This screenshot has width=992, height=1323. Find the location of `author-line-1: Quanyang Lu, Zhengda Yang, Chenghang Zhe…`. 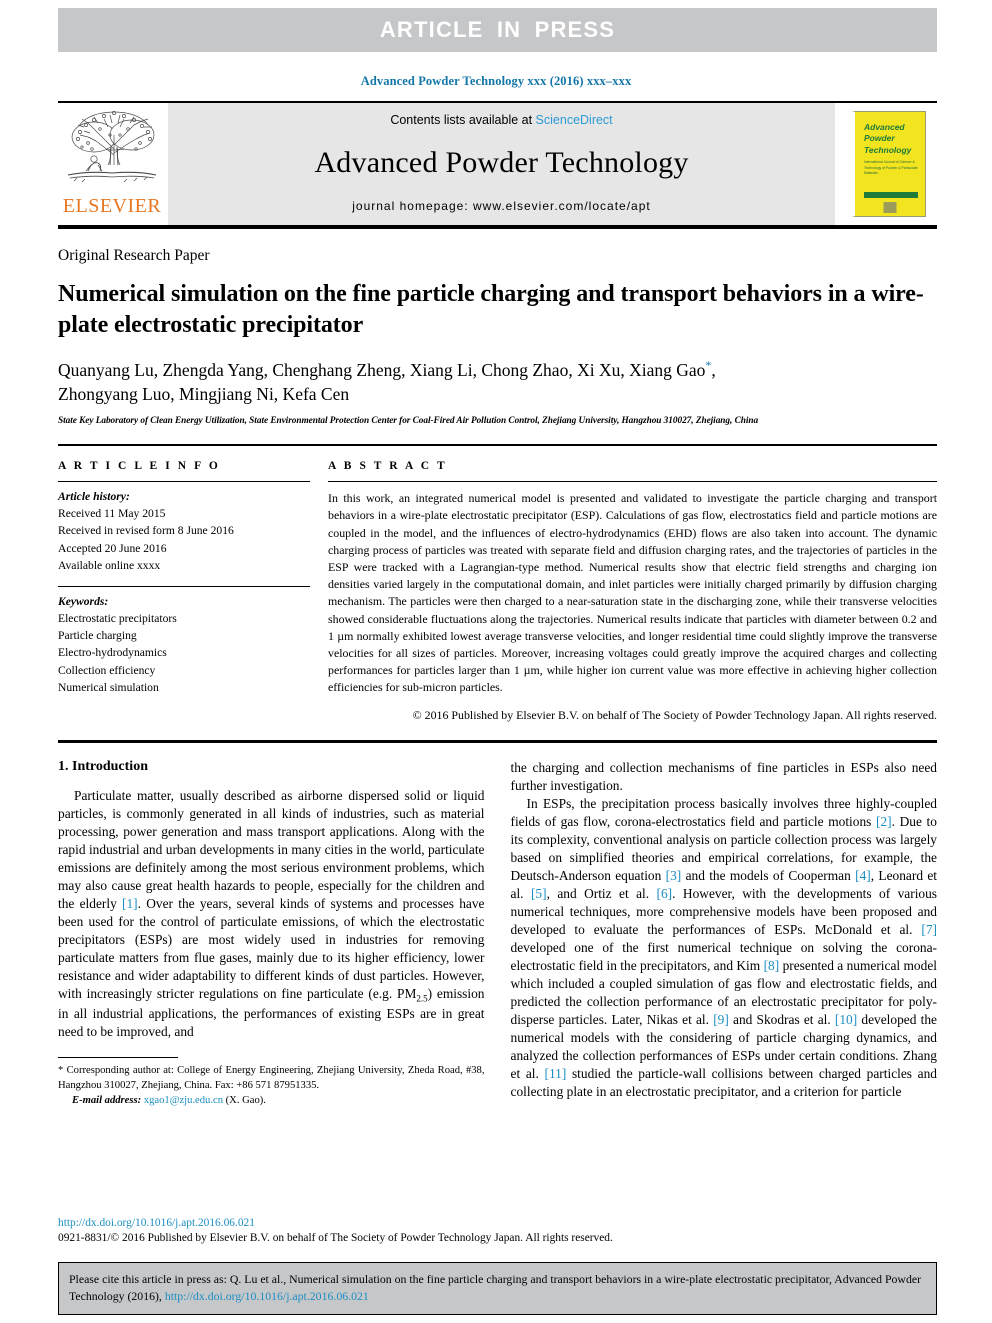

author-line-1: Quanyang Lu, Zhengda Yang, Chenghang Zhe… is located at coordinates (382, 370).